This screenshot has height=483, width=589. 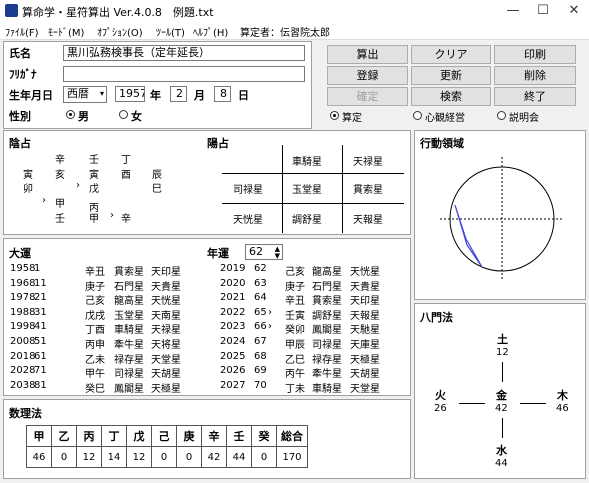 What do you see at coordinates (501, 408) in the screenshot?
I see `metal-value: 42` at bounding box center [501, 408].